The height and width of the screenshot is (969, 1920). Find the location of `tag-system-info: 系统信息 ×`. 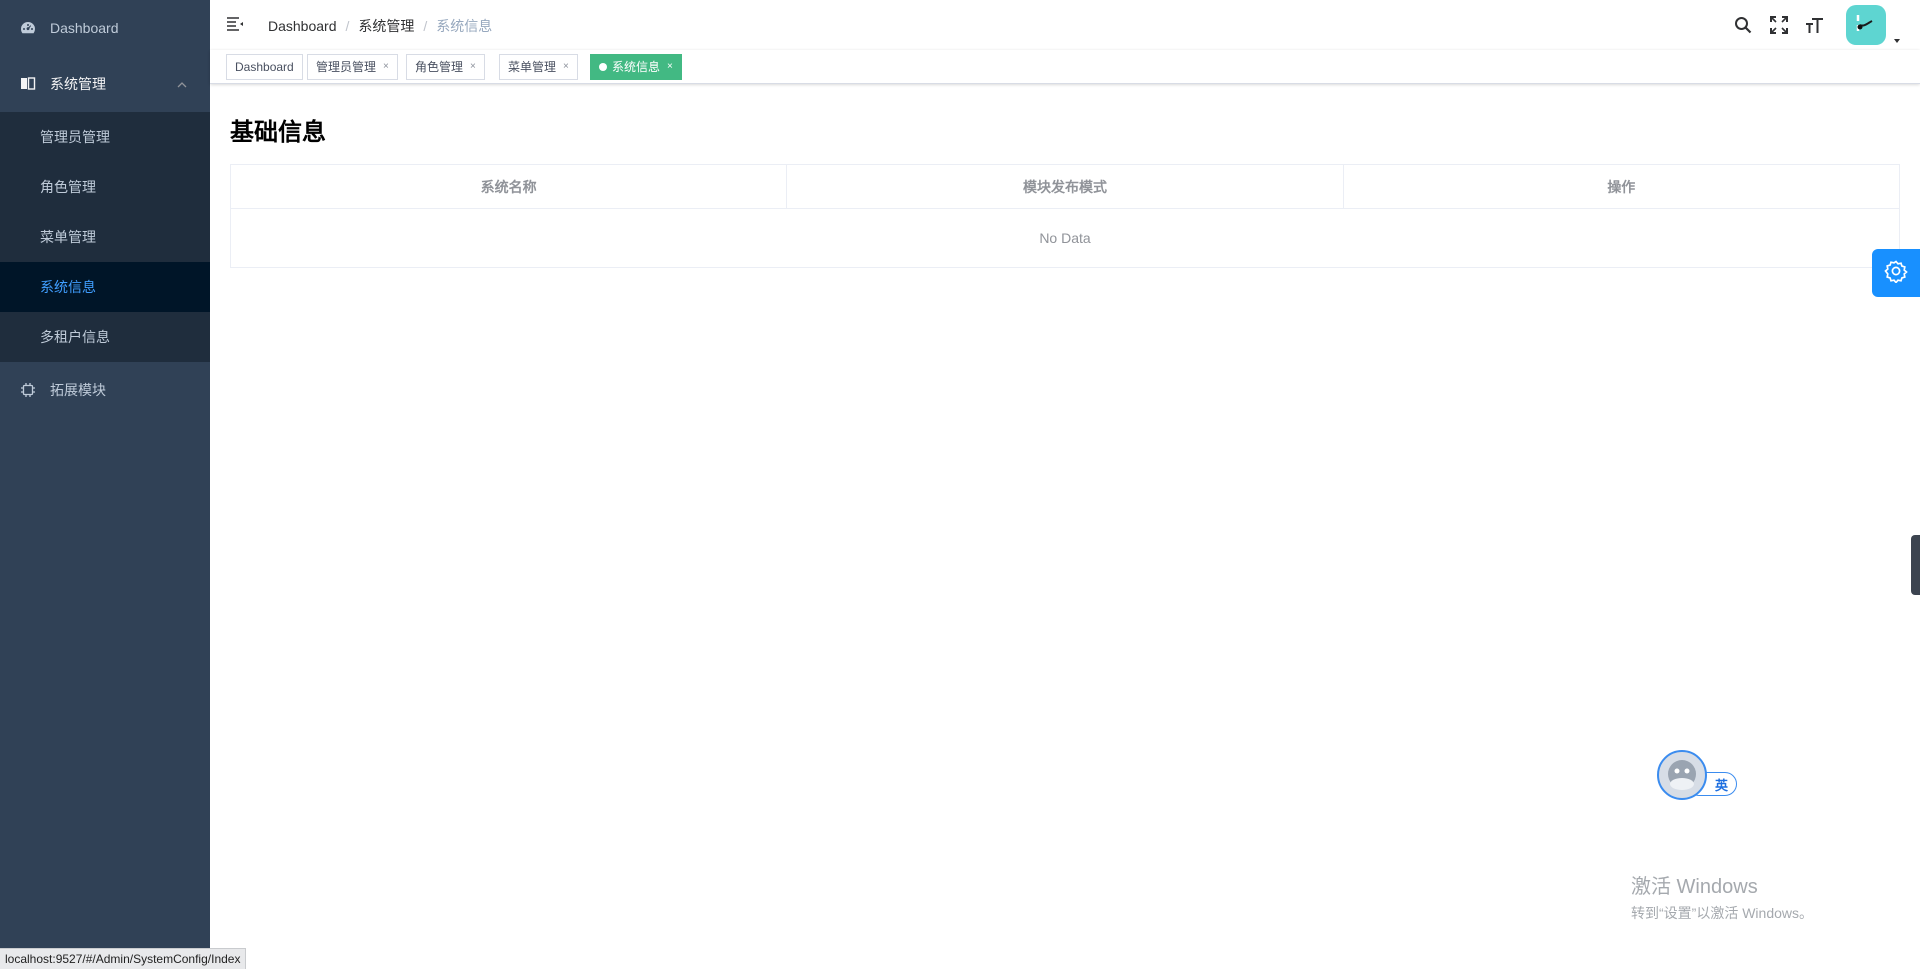

tag-system-info: 系统信息 × is located at coordinates (636, 67).